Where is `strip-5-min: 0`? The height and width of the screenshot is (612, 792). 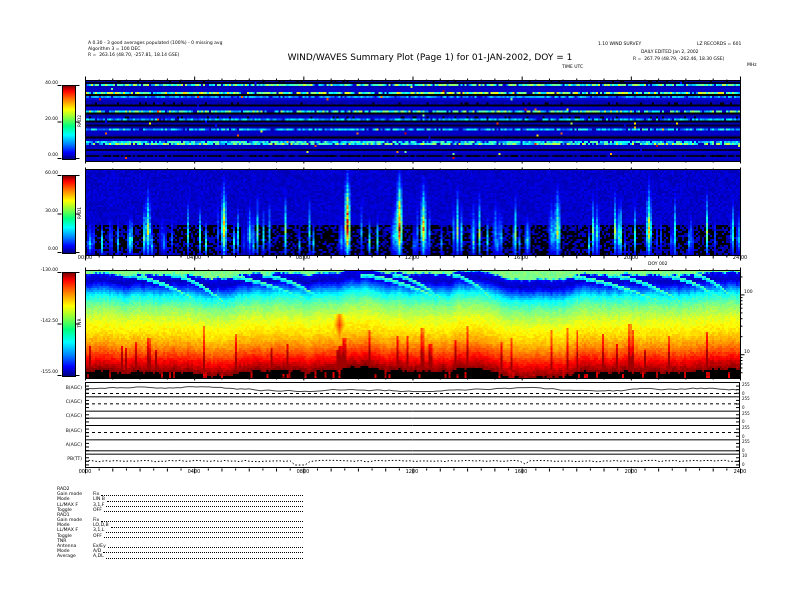
strip-5-min: 0 is located at coordinates (743, 464).